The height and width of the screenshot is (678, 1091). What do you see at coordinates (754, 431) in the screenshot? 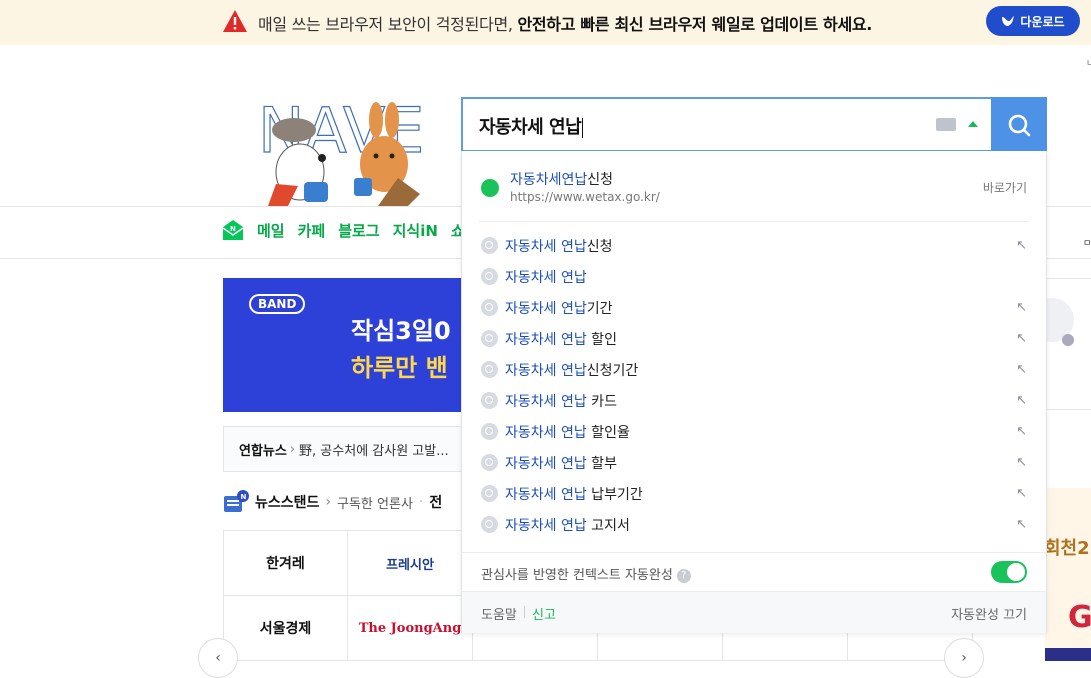
I see `suggestion-item: 자동차세 연납 할인율 ↖` at bounding box center [754, 431].